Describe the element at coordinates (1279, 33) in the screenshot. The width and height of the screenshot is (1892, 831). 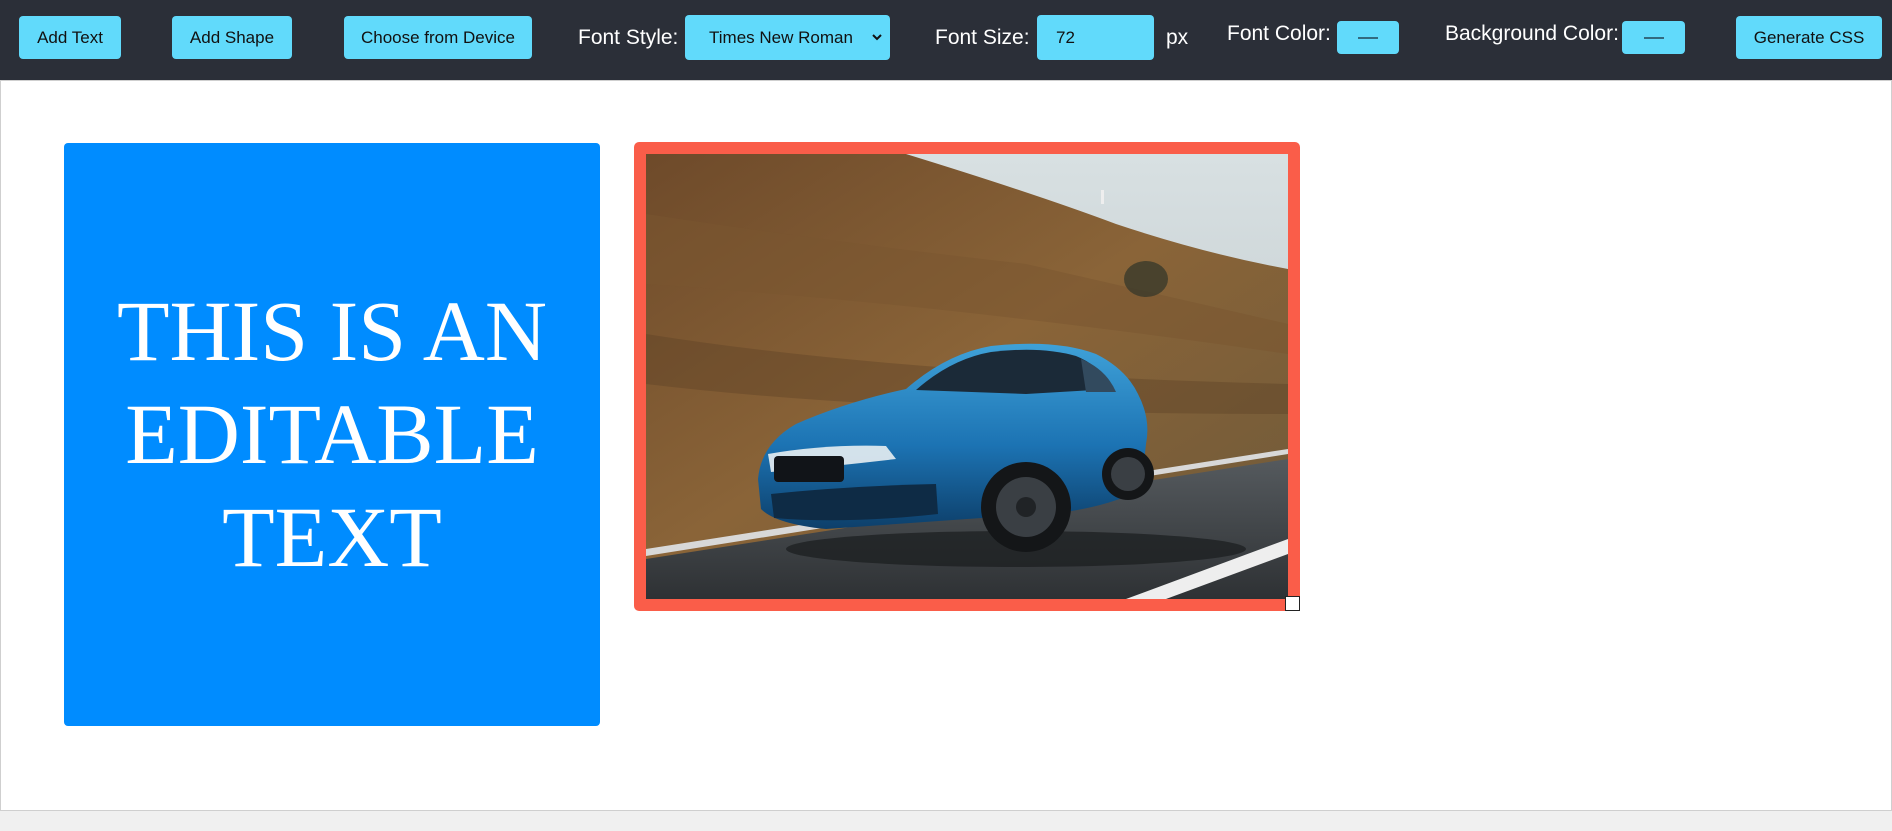
I see `font-color-label: Font Color:` at that location.